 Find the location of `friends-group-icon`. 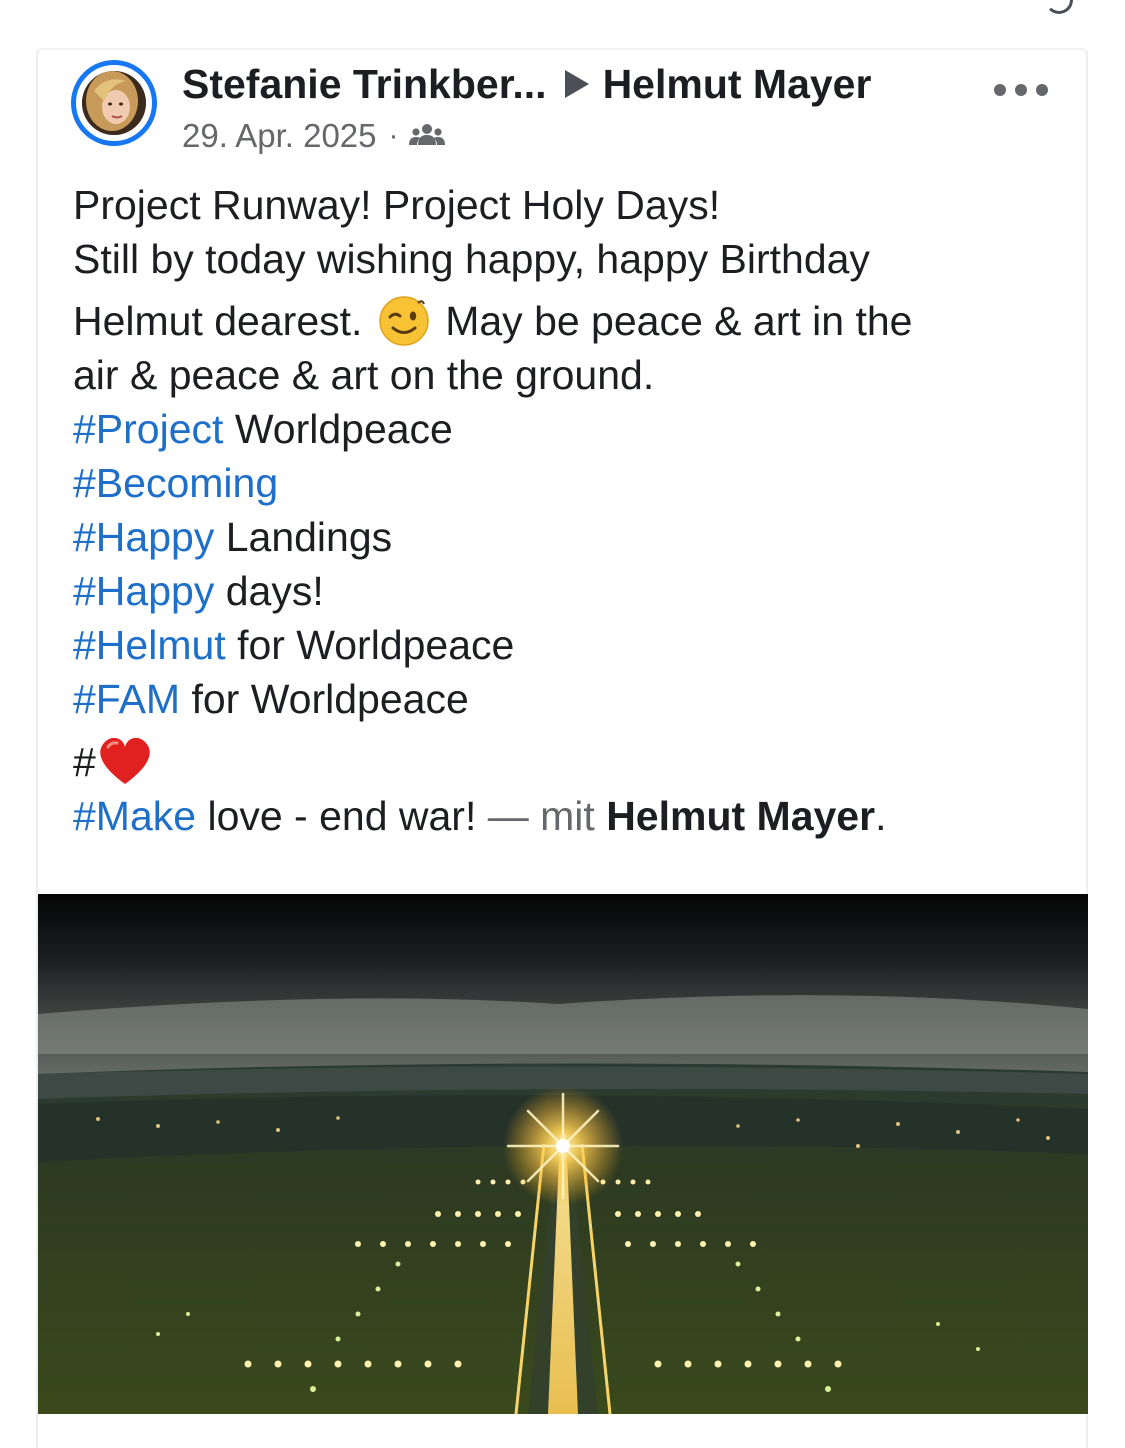

friends-group-icon is located at coordinates (426, 136).